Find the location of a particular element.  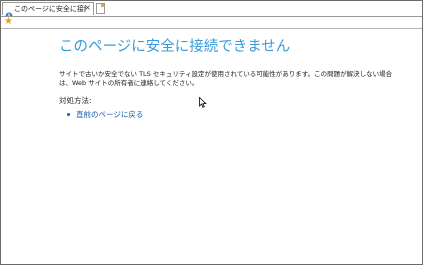

list-item: 直前のページに戻る is located at coordinates (105, 115).